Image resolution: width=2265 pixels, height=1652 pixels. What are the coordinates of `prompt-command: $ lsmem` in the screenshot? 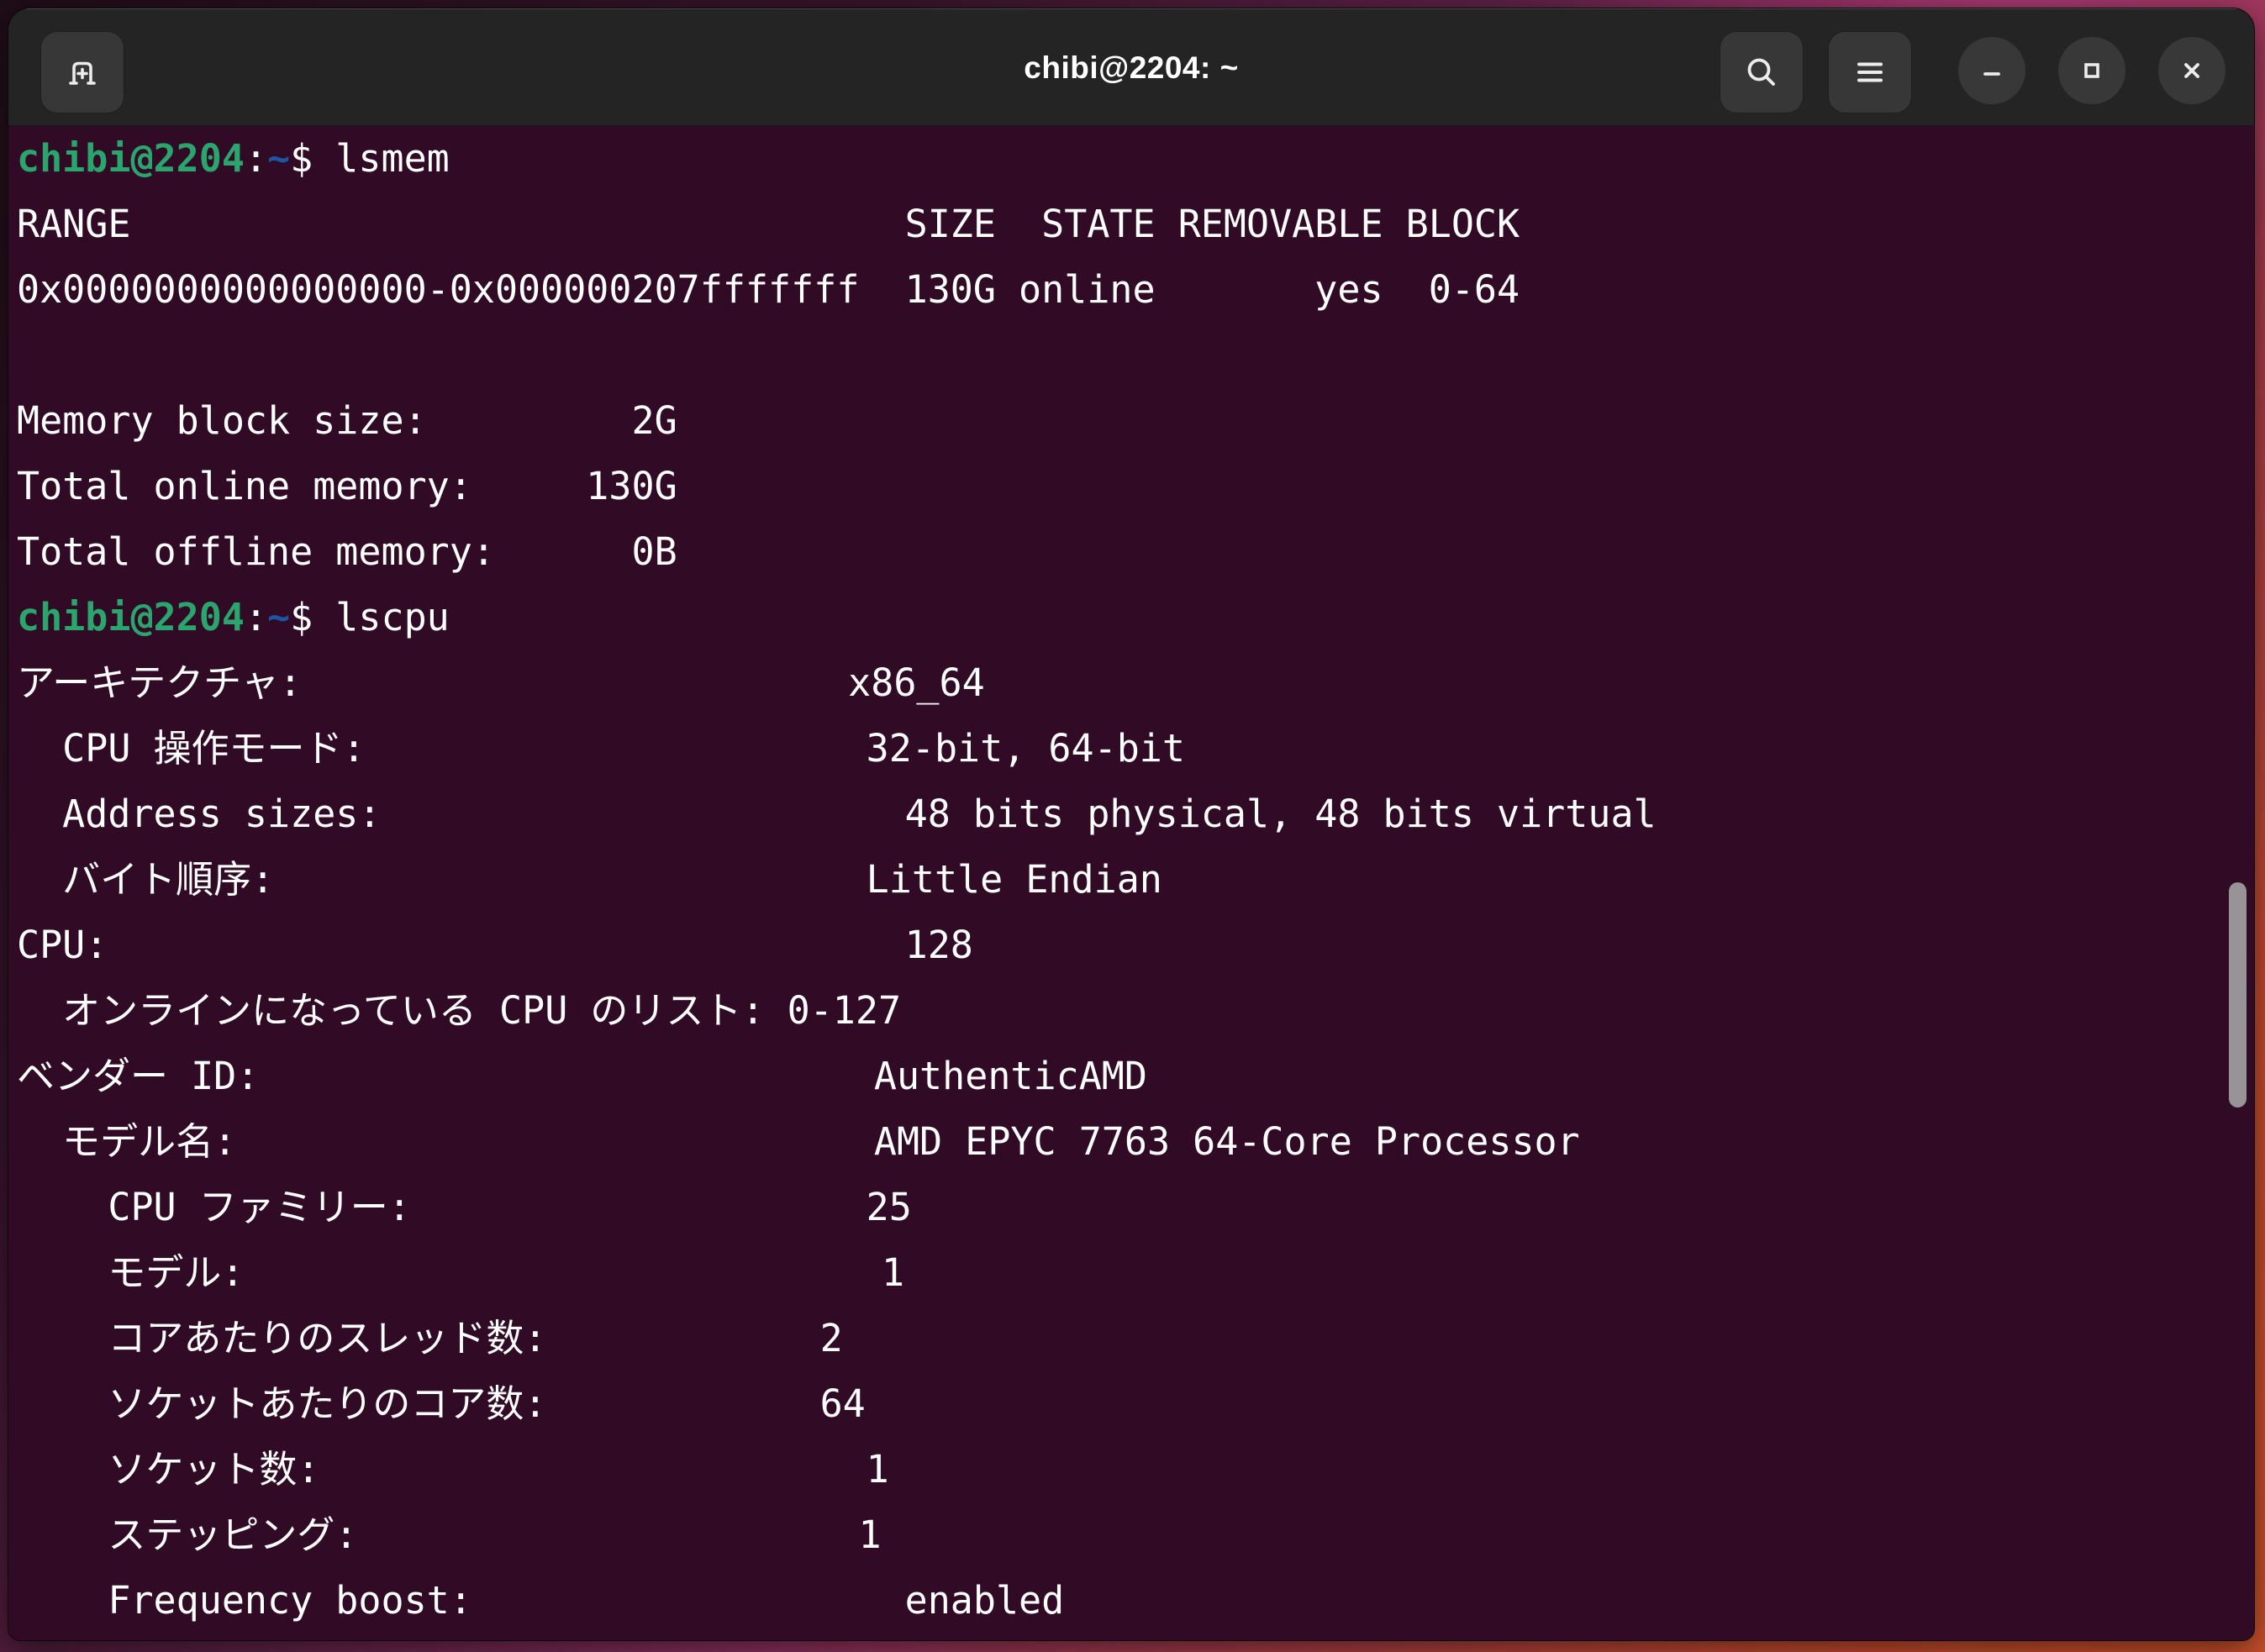 It's located at (370, 159).